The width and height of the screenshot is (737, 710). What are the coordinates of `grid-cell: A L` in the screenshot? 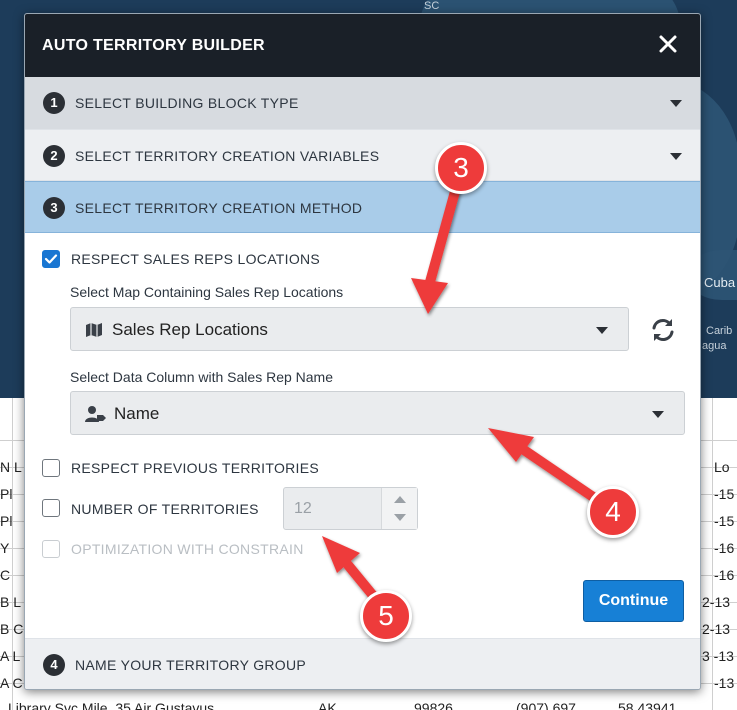 It's located at (10, 656).